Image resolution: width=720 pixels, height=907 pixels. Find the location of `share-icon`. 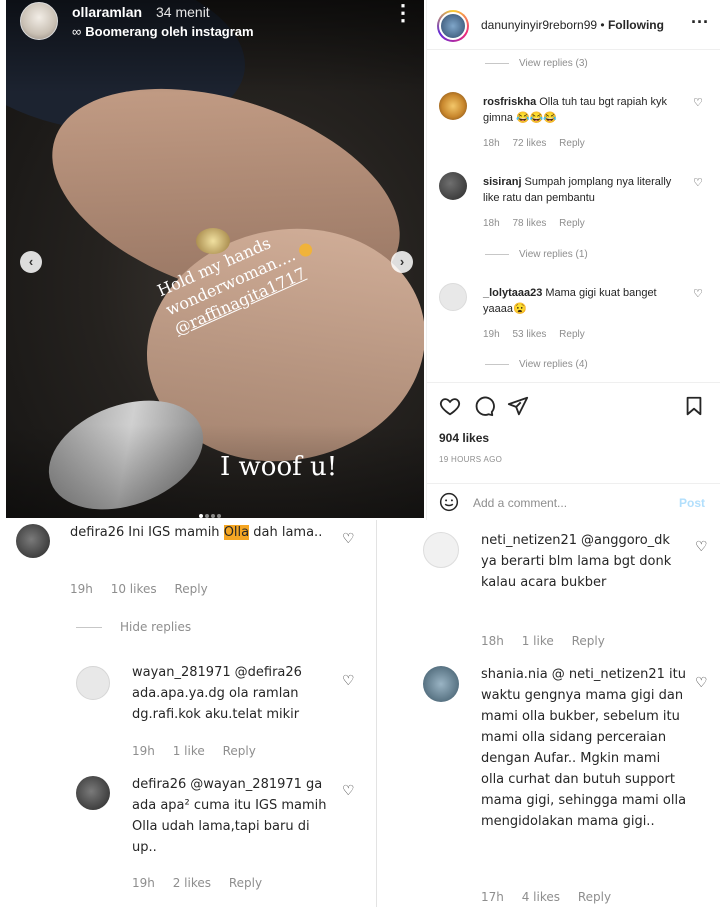

share-icon is located at coordinates (518, 406).